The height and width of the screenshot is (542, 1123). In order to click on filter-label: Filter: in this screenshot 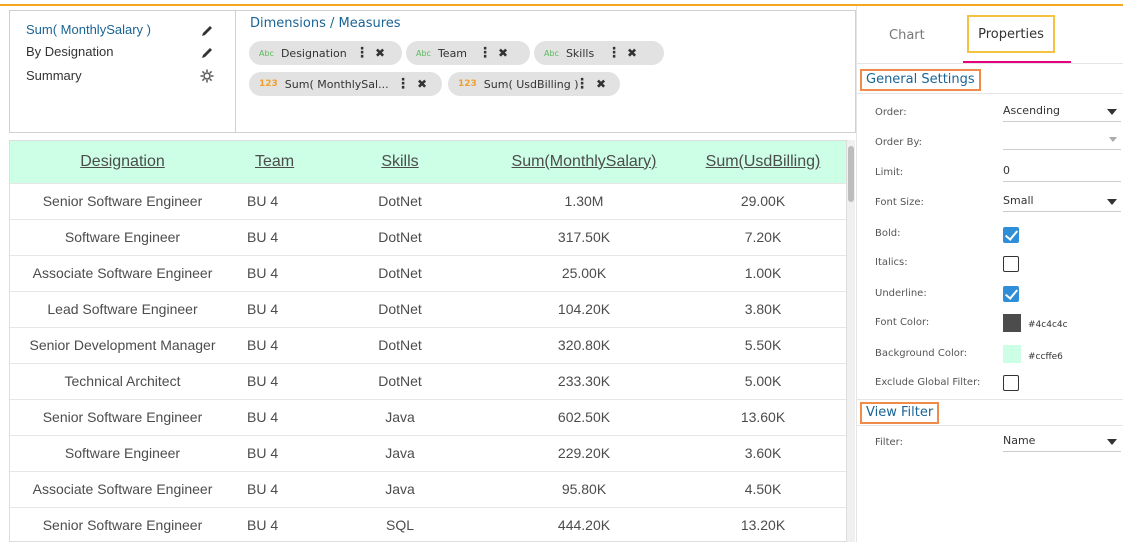, I will do `click(889, 442)`.